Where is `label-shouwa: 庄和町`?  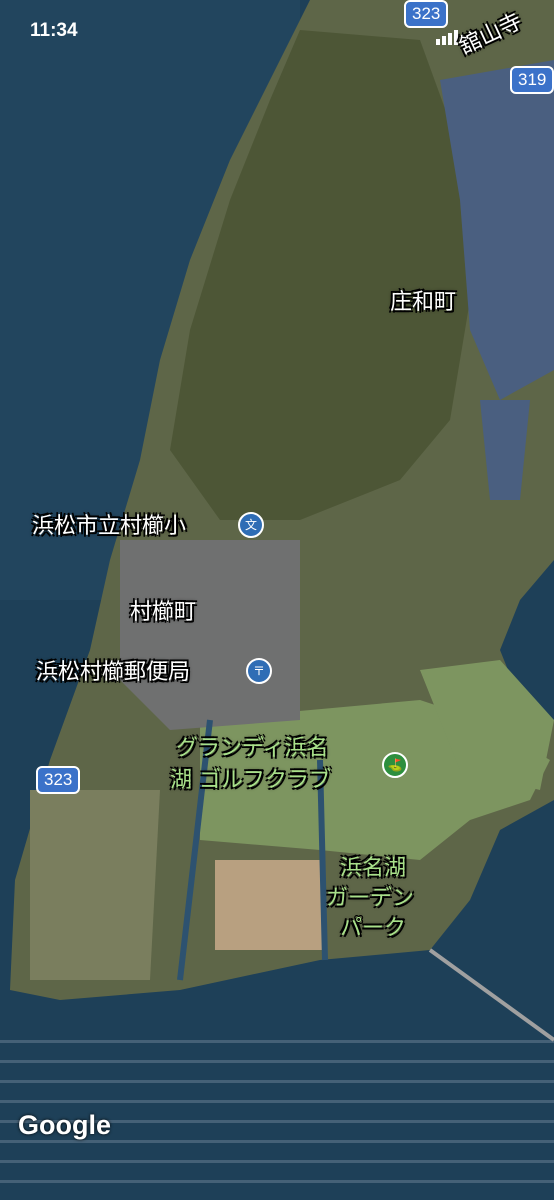 label-shouwa: 庄和町 is located at coordinates (423, 303).